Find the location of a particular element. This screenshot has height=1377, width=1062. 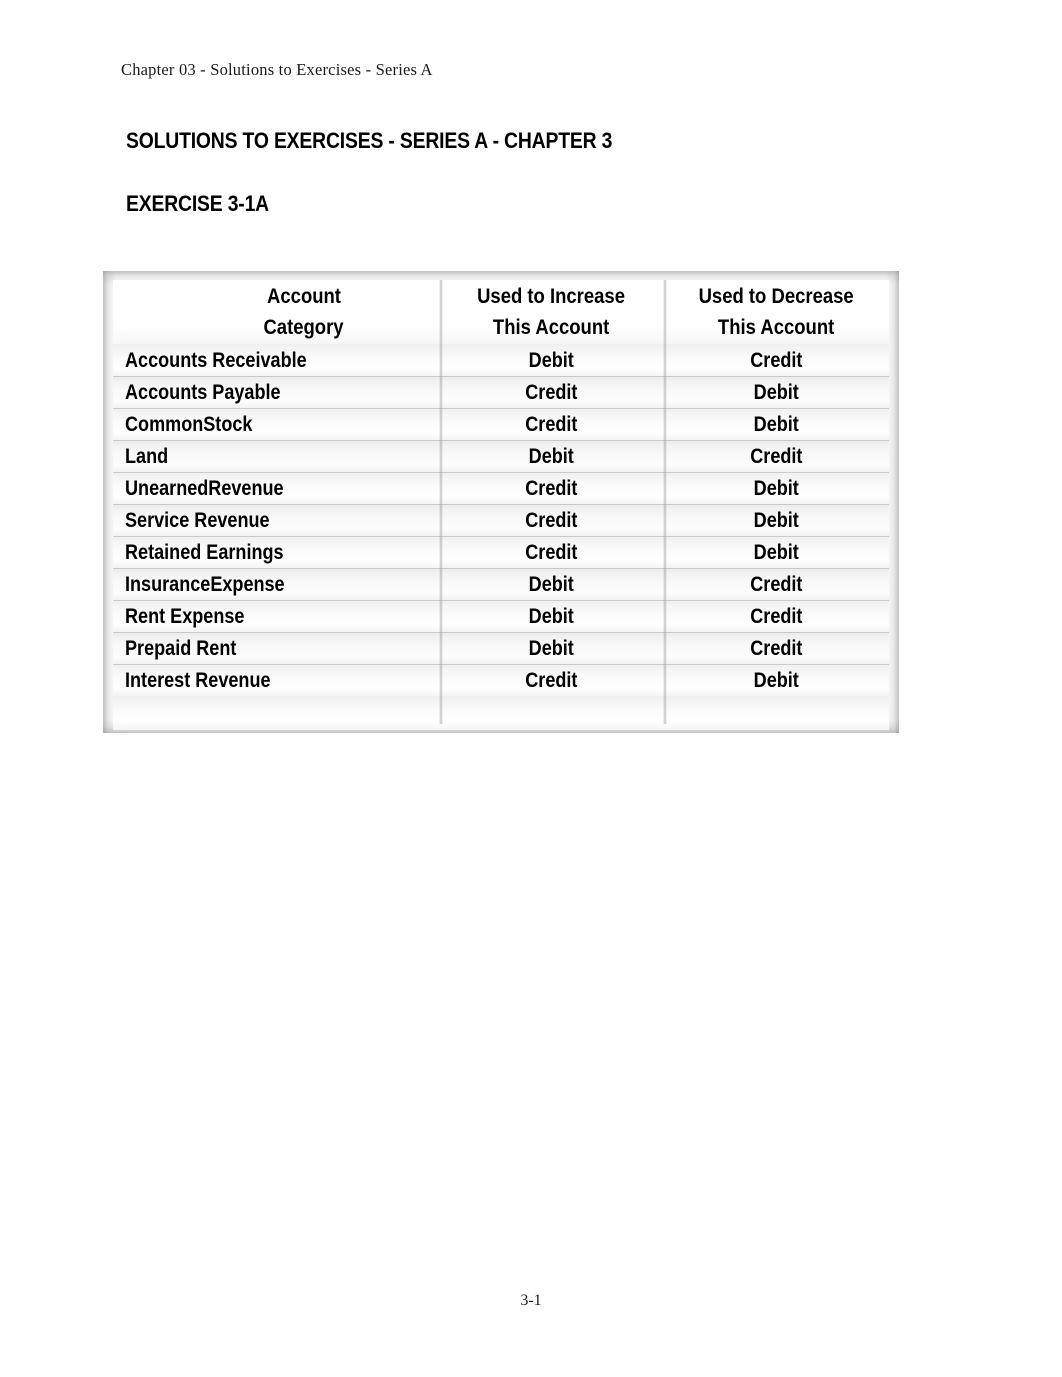

table-row: Interest Revenue Credit Debit is located at coordinates (501, 680).